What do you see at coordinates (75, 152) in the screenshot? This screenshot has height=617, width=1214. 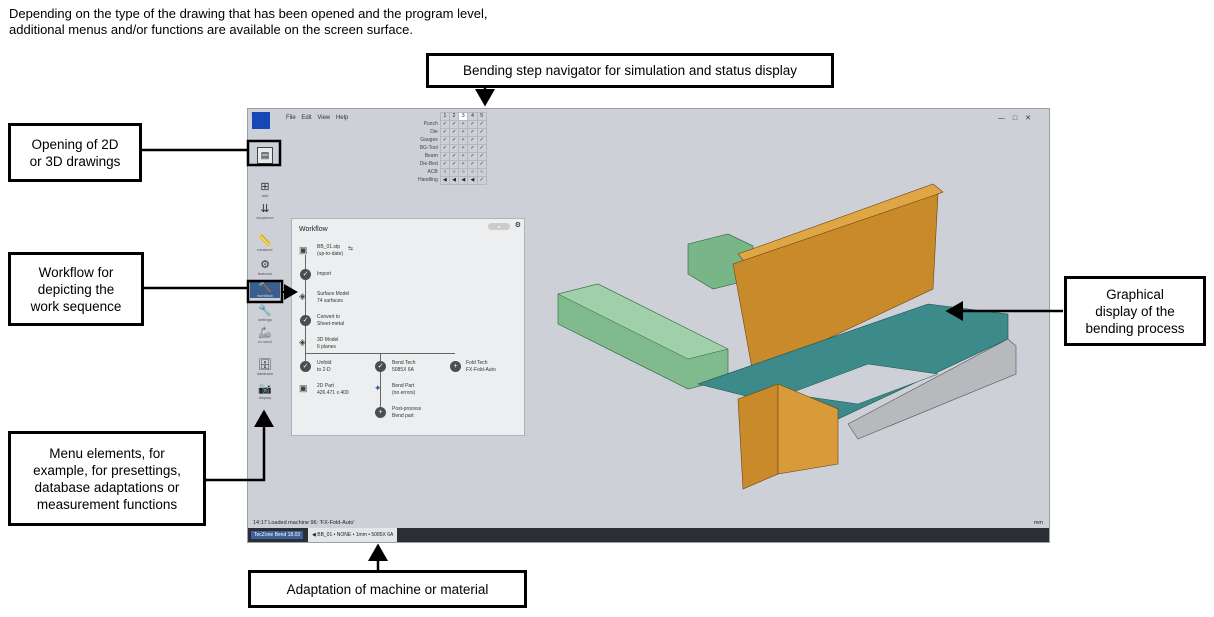 I see `callout-open-drawings: Opening of 2D or 3D drawings` at bounding box center [75, 152].